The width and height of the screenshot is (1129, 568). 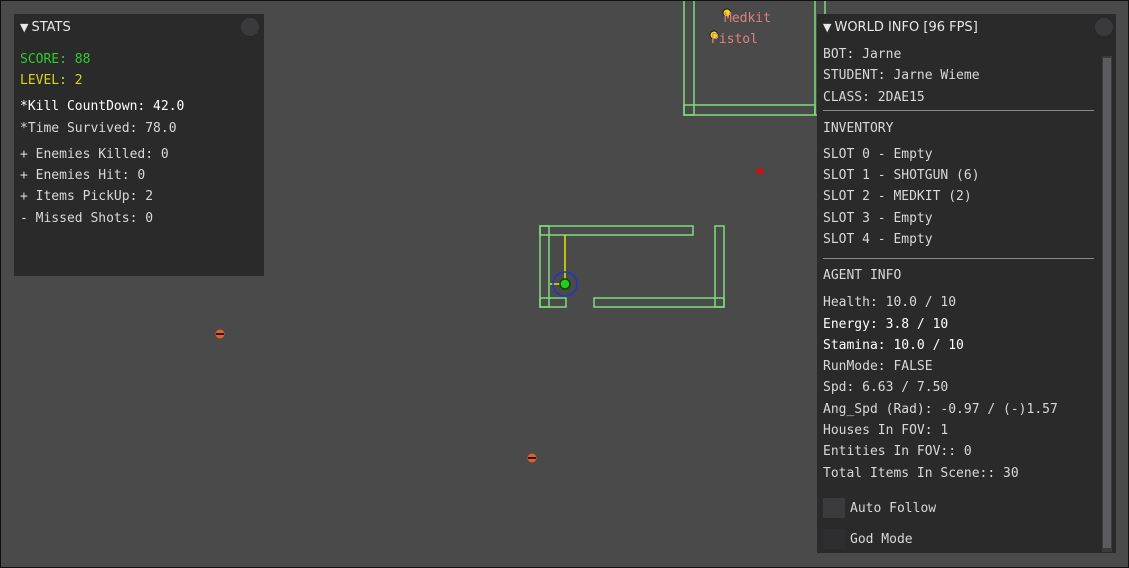 I want to click on world-info-scrollbar, so click(x=1107, y=304).